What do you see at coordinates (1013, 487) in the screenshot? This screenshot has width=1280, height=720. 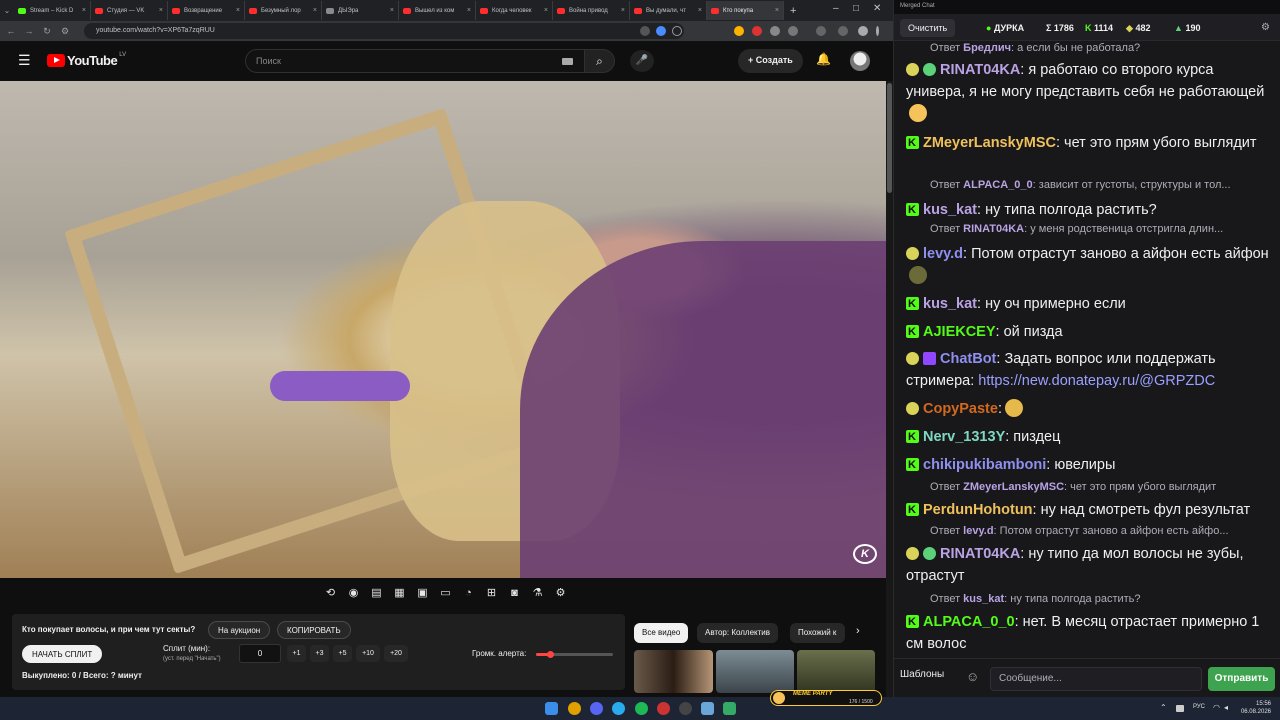 I see `reply-username: ZMeyerLanskyMSC` at bounding box center [1013, 487].